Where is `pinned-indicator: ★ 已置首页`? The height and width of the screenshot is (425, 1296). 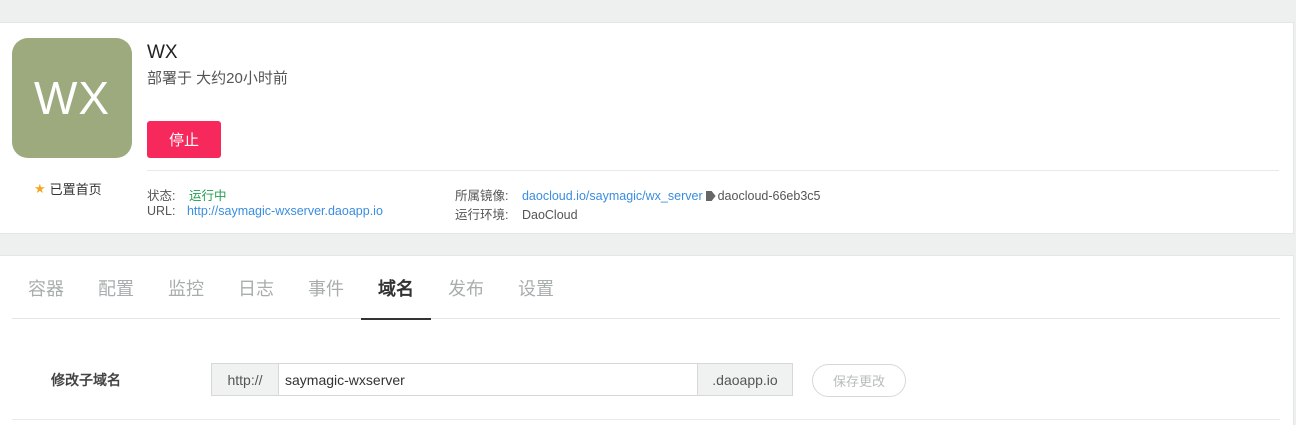
pinned-indicator: ★ 已置首页 is located at coordinates (68, 188).